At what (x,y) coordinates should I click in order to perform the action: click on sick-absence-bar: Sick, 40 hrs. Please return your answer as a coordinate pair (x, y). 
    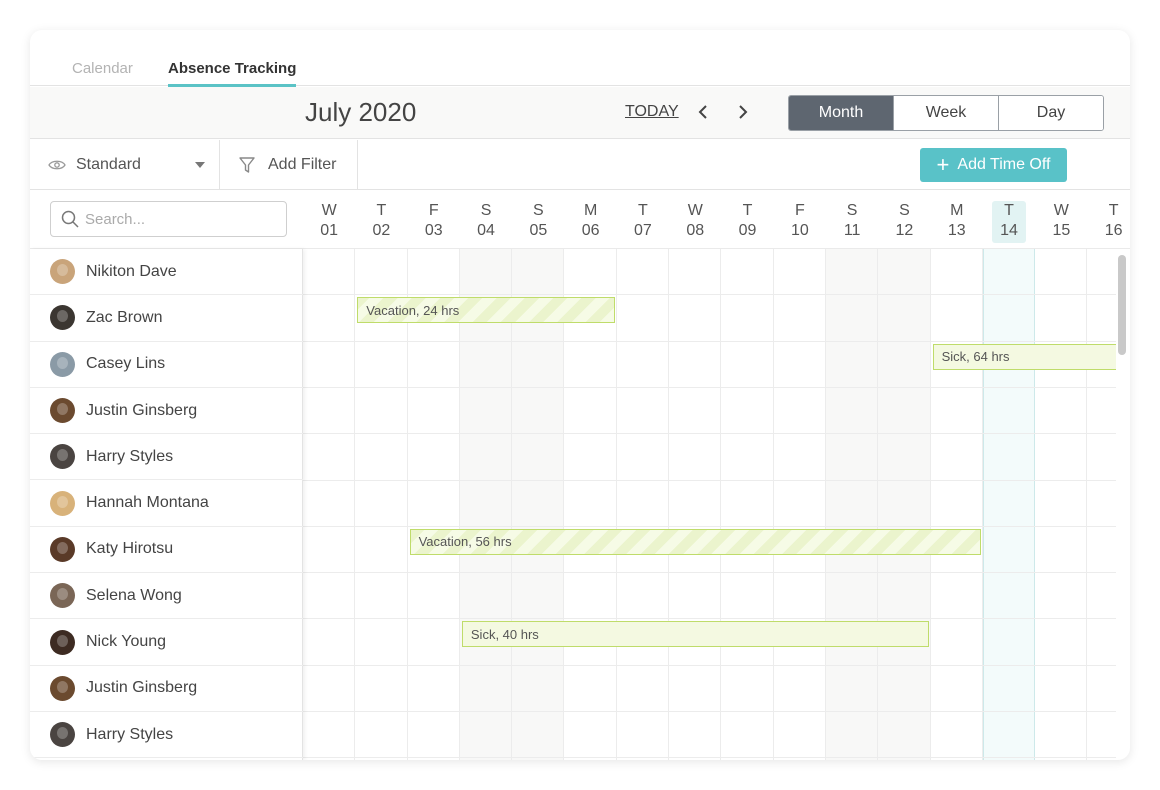
    Looking at the image, I should click on (695, 634).